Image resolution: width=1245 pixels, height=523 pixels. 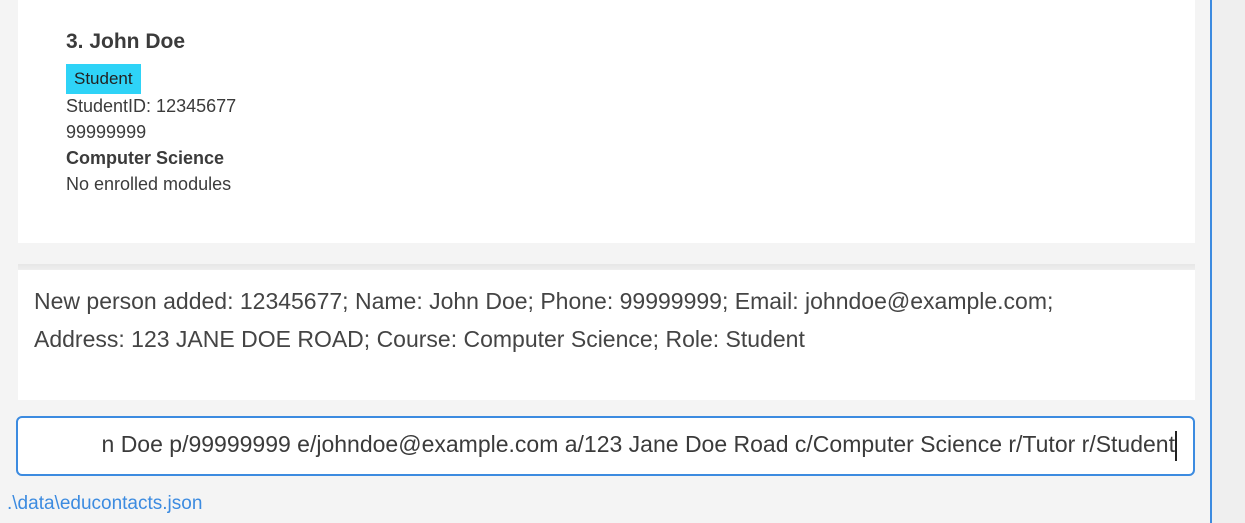 I want to click on phone-number: 99999999, so click(x=106, y=132).